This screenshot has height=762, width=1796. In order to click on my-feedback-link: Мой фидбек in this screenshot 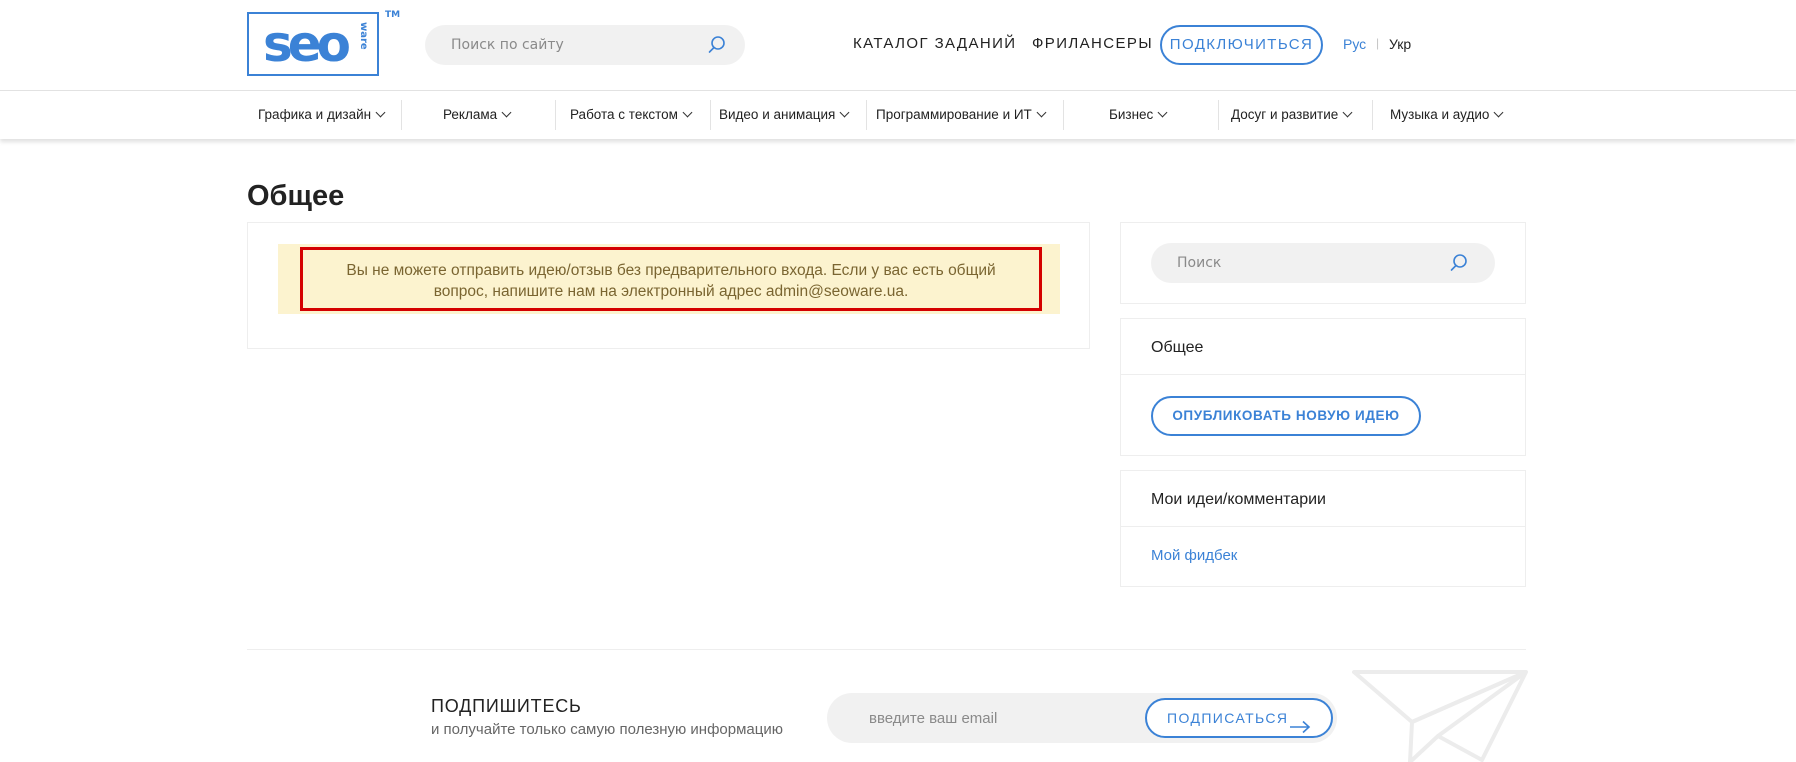, I will do `click(1194, 555)`.